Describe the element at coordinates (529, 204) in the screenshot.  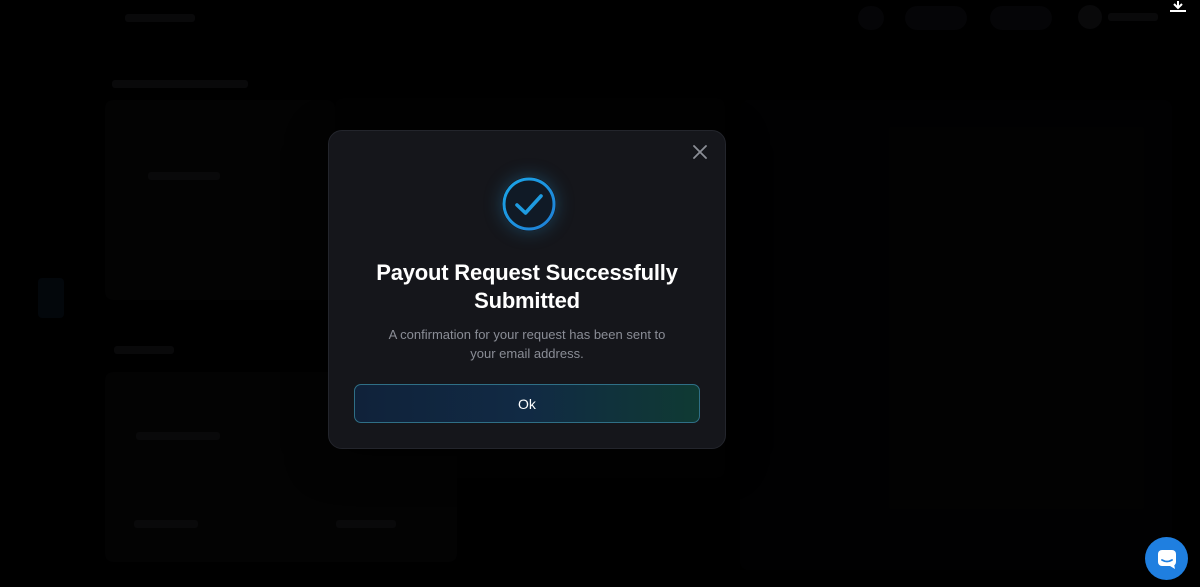
I see `check-circle-icon` at that location.